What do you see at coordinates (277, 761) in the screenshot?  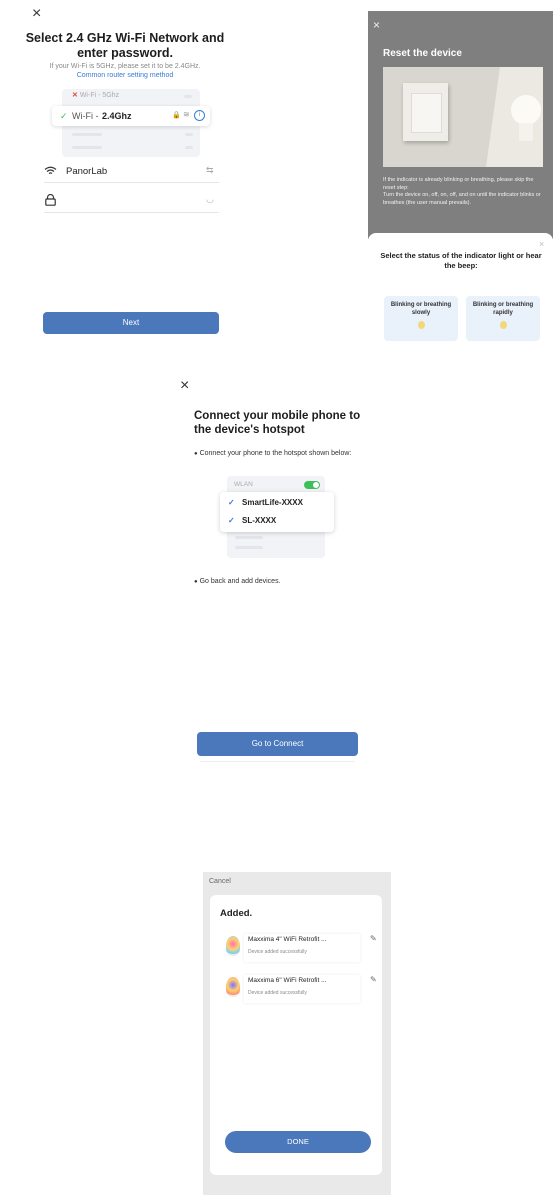 I see `divider` at bounding box center [277, 761].